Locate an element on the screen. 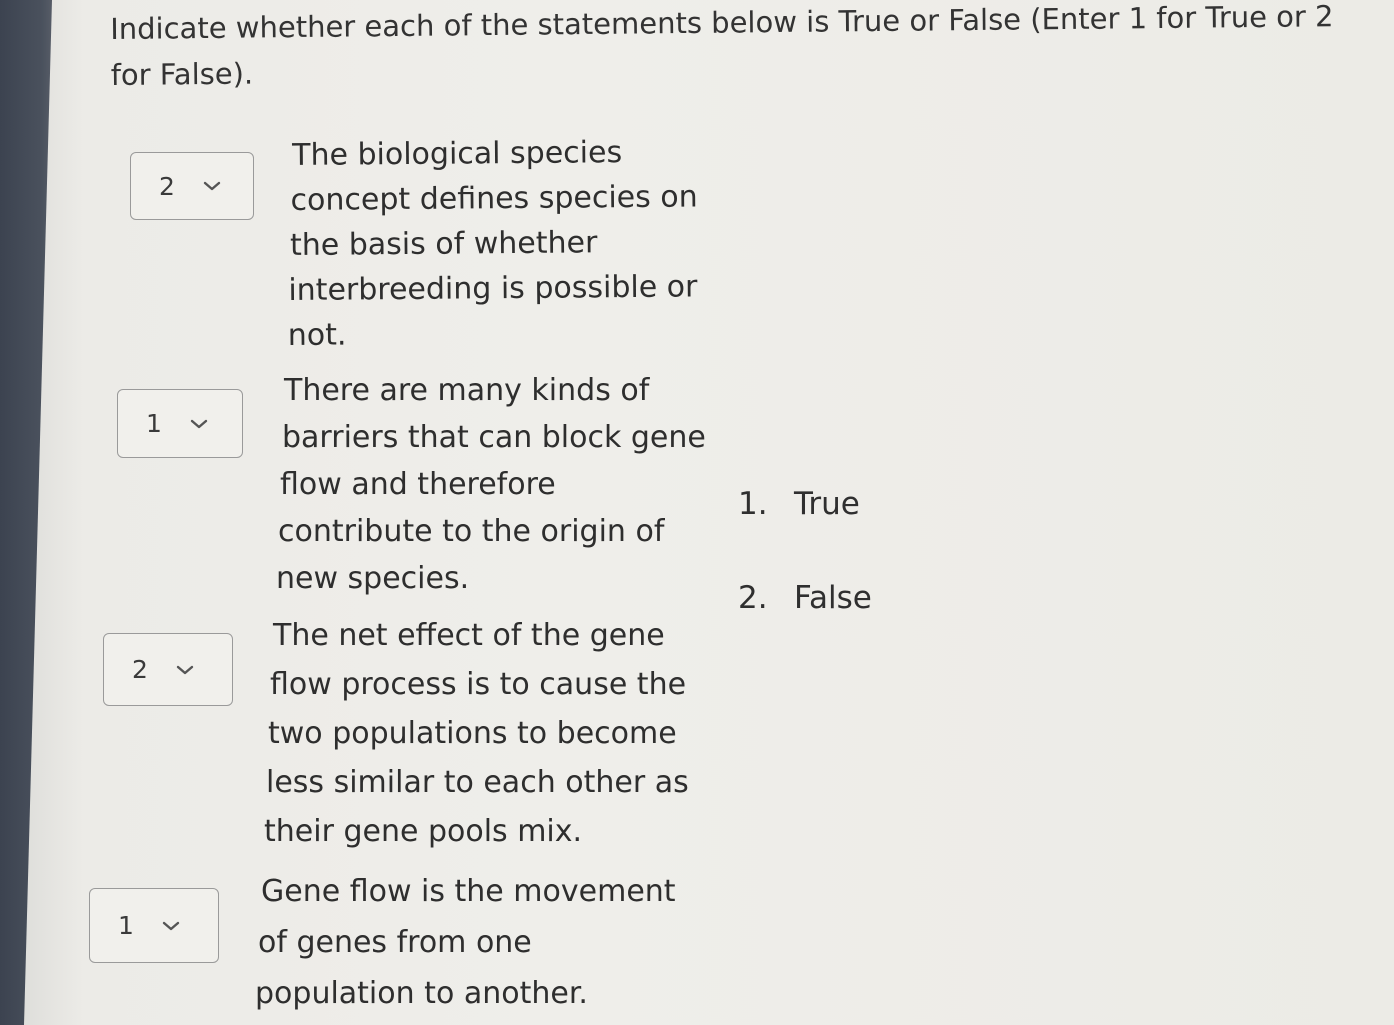 The width and height of the screenshot is (1394, 1025). statement-line: their gene pools mix. is located at coordinates (423, 831).